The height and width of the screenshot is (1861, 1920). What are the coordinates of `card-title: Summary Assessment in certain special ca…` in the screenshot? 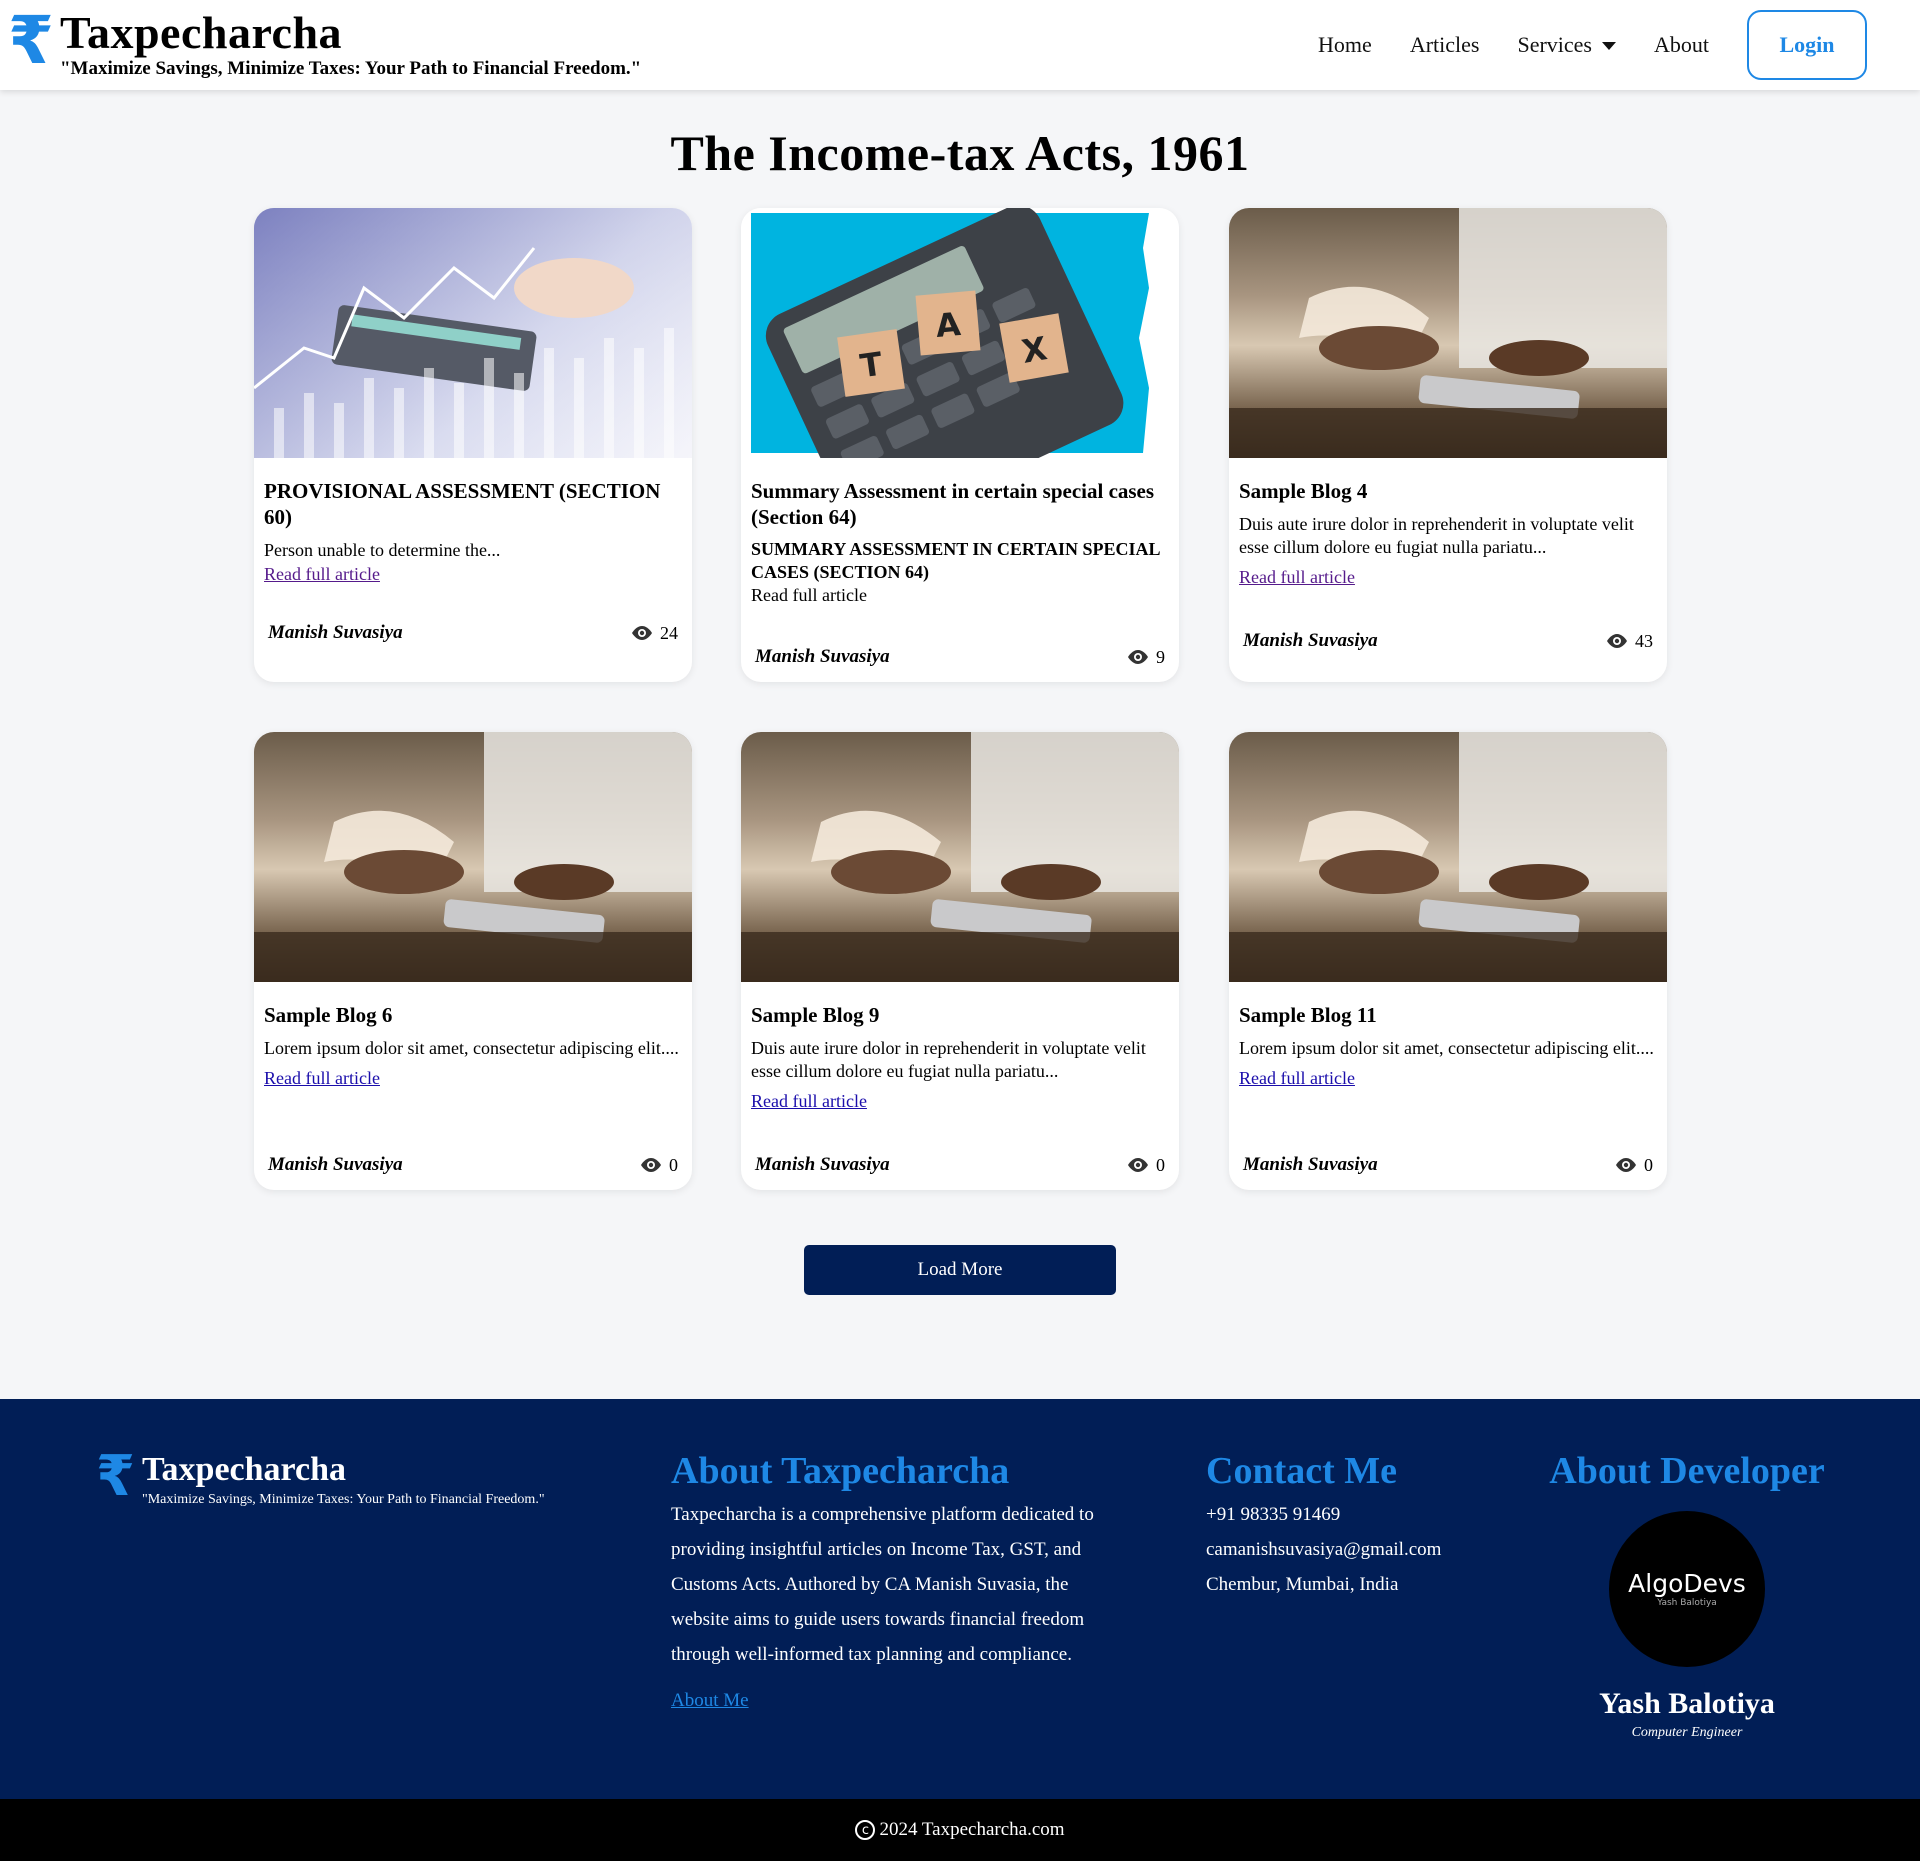 It's located at (953, 504).